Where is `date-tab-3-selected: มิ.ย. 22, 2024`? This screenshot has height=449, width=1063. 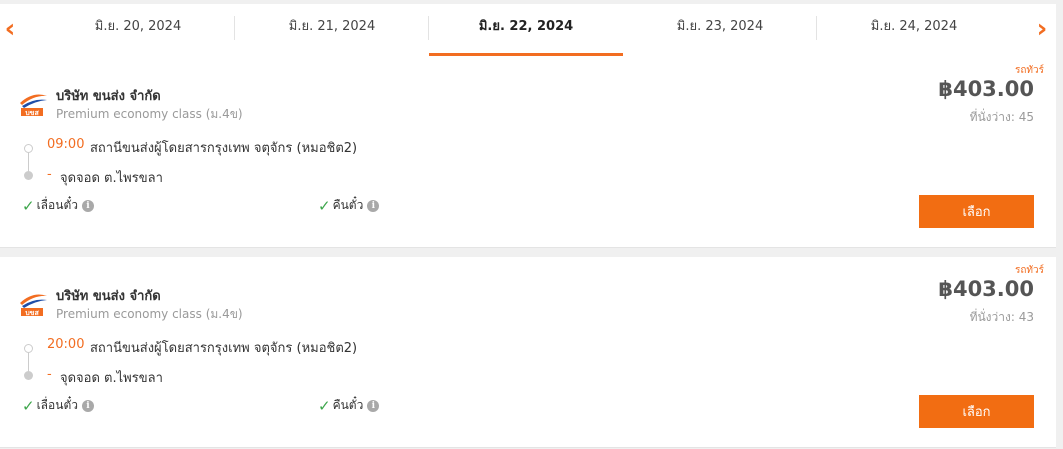
date-tab-3-selected: มิ.ย. 22, 2024 is located at coordinates (526, 30).